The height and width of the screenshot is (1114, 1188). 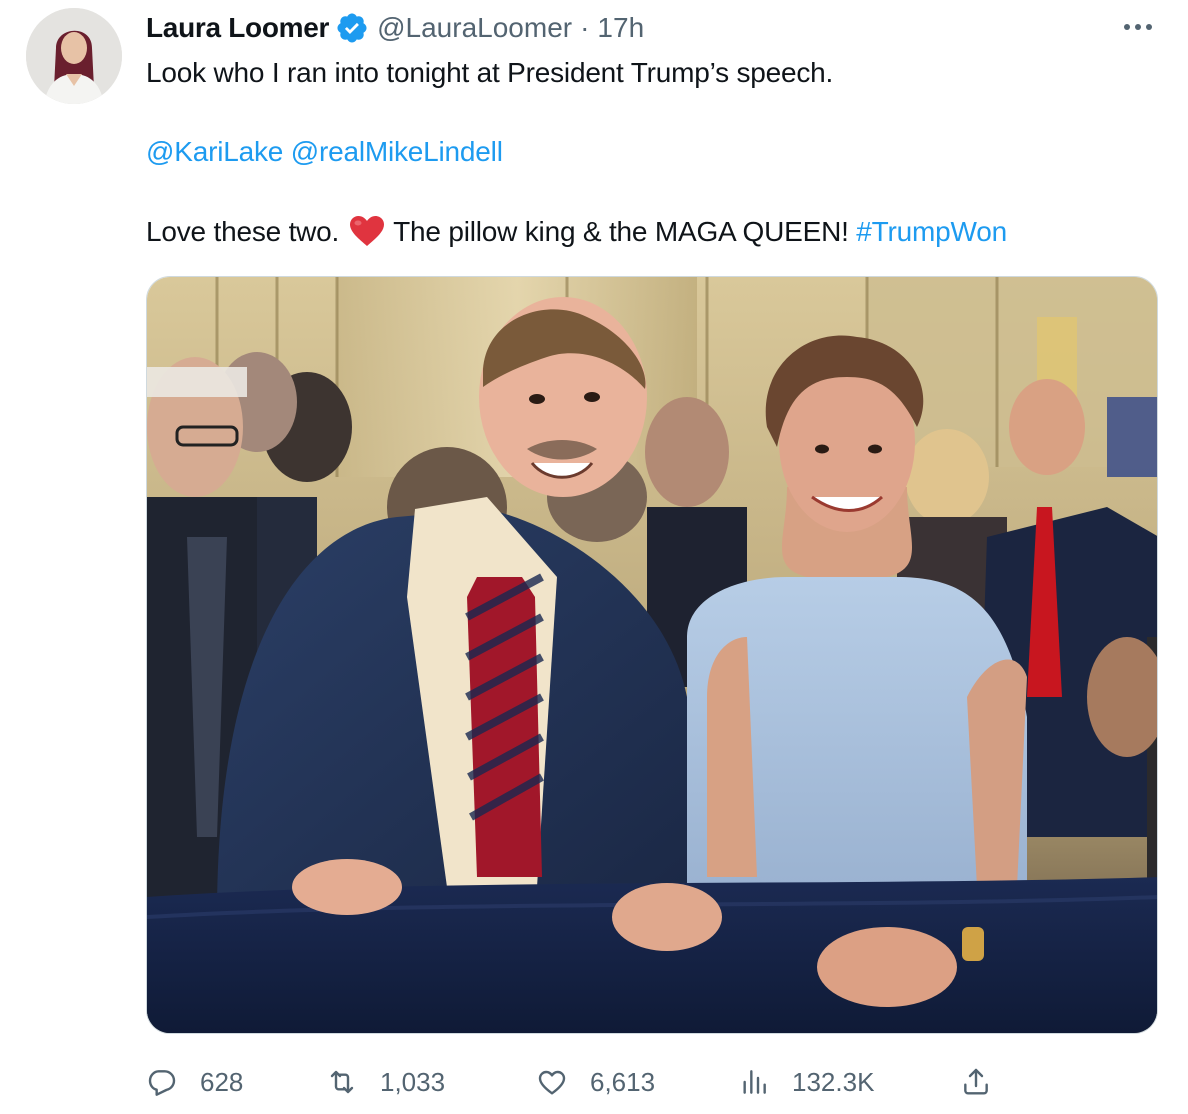 What do you see at coordinates (833, 1081) in the screenshot?
I see `views-count: 132.3K` at bounding box center [833, 1081].